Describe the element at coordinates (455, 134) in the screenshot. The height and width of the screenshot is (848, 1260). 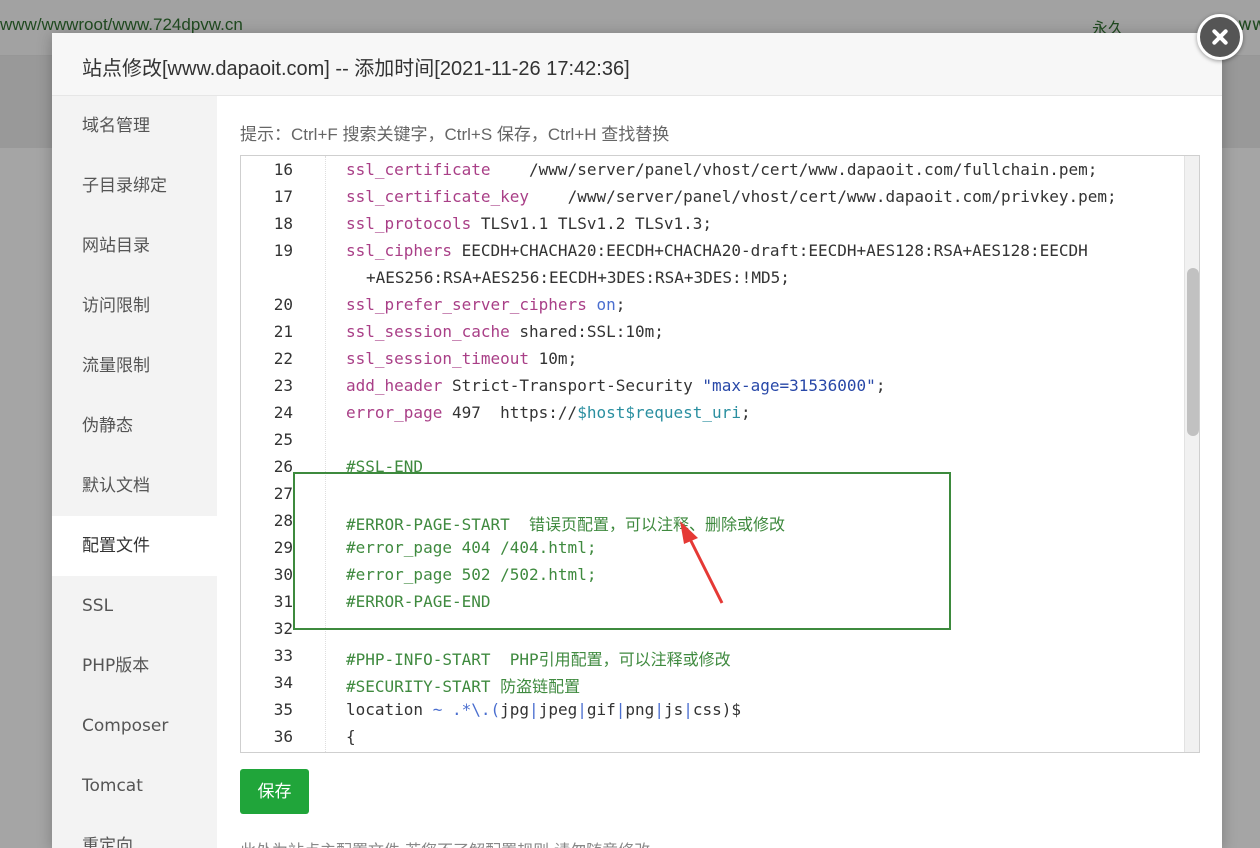
I see `editor-hint: 提示：Ctrl+F 搜索关键字，Ctrl+S 保存，Ctrl+H 查找替换` at that location.